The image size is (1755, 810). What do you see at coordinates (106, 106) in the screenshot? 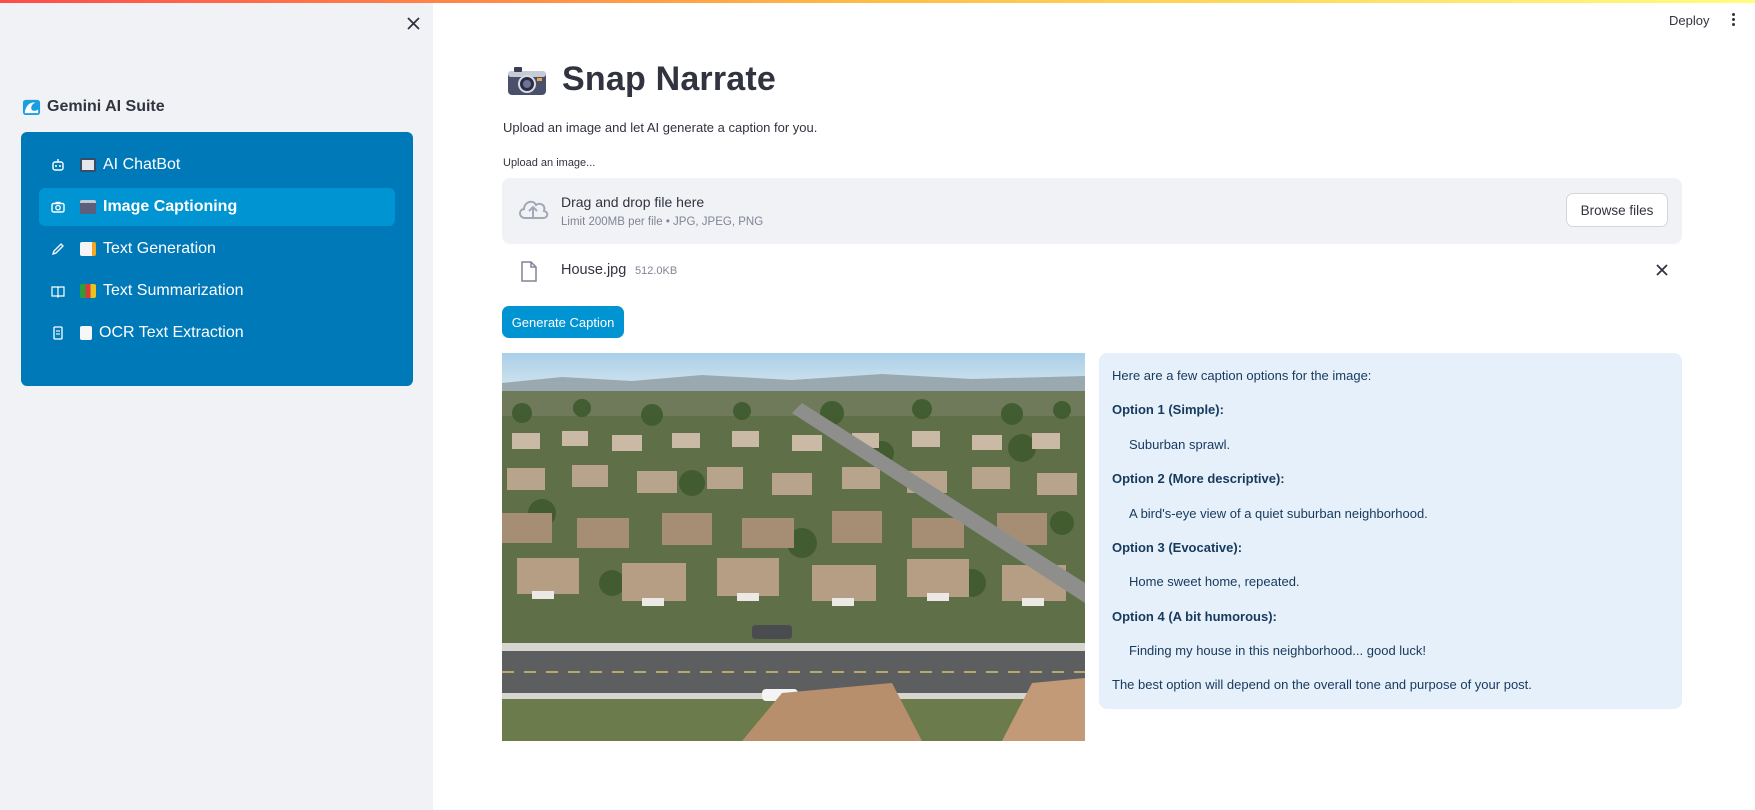
I see `brand-name: Gemini AI Suite` at bounding box center [106, 106].